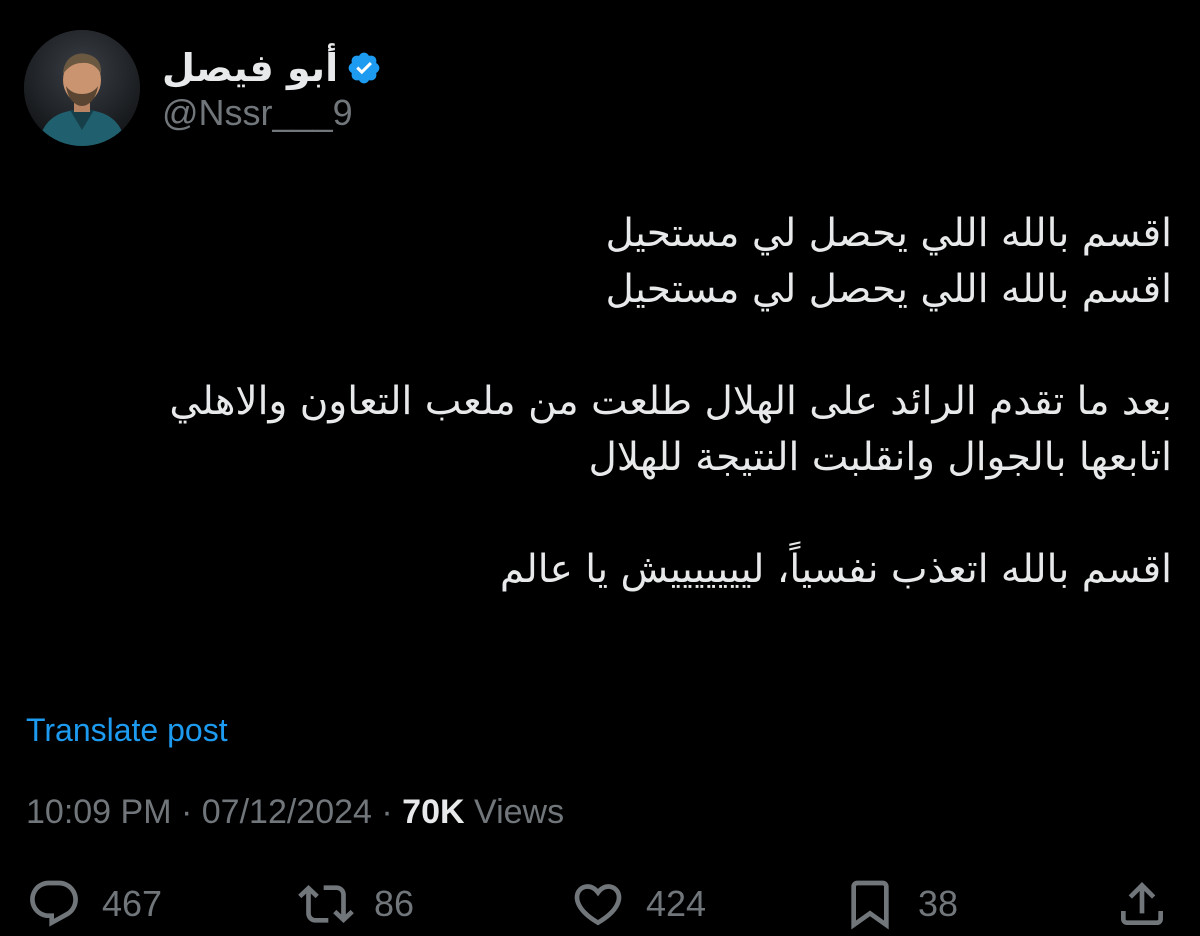 The width and height of the screenshot is (1200, 936). Describe the element at coordinates (364, 68) in the screenshot. I see `verified-badge-icon` at that location.